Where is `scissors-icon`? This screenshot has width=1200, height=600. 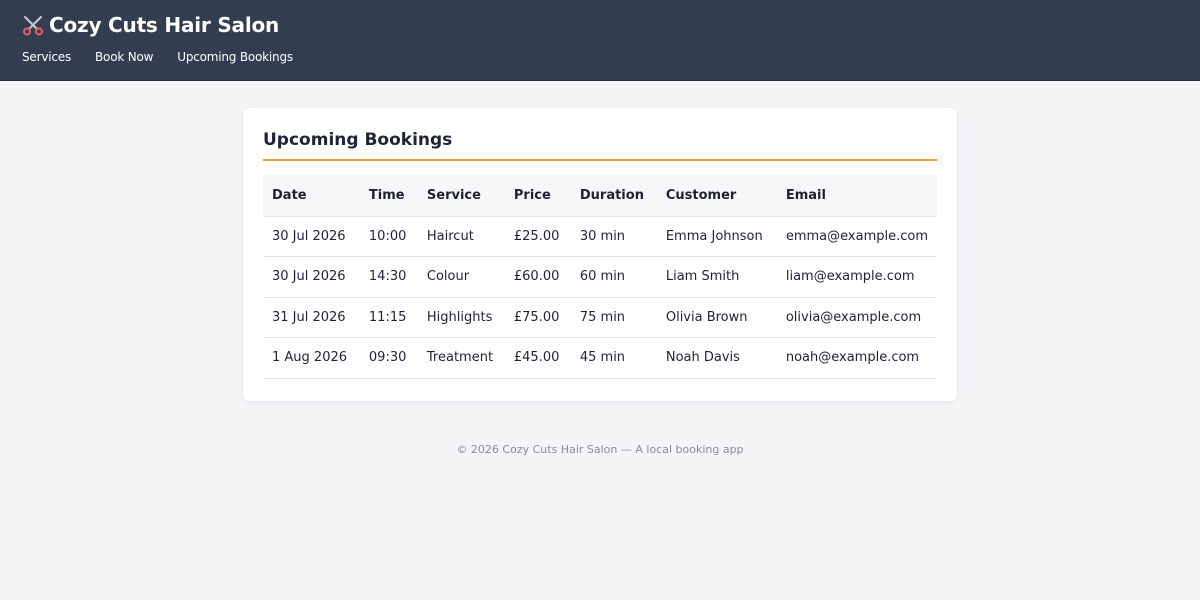 scissors-icon is located at coordinates (33, 25).